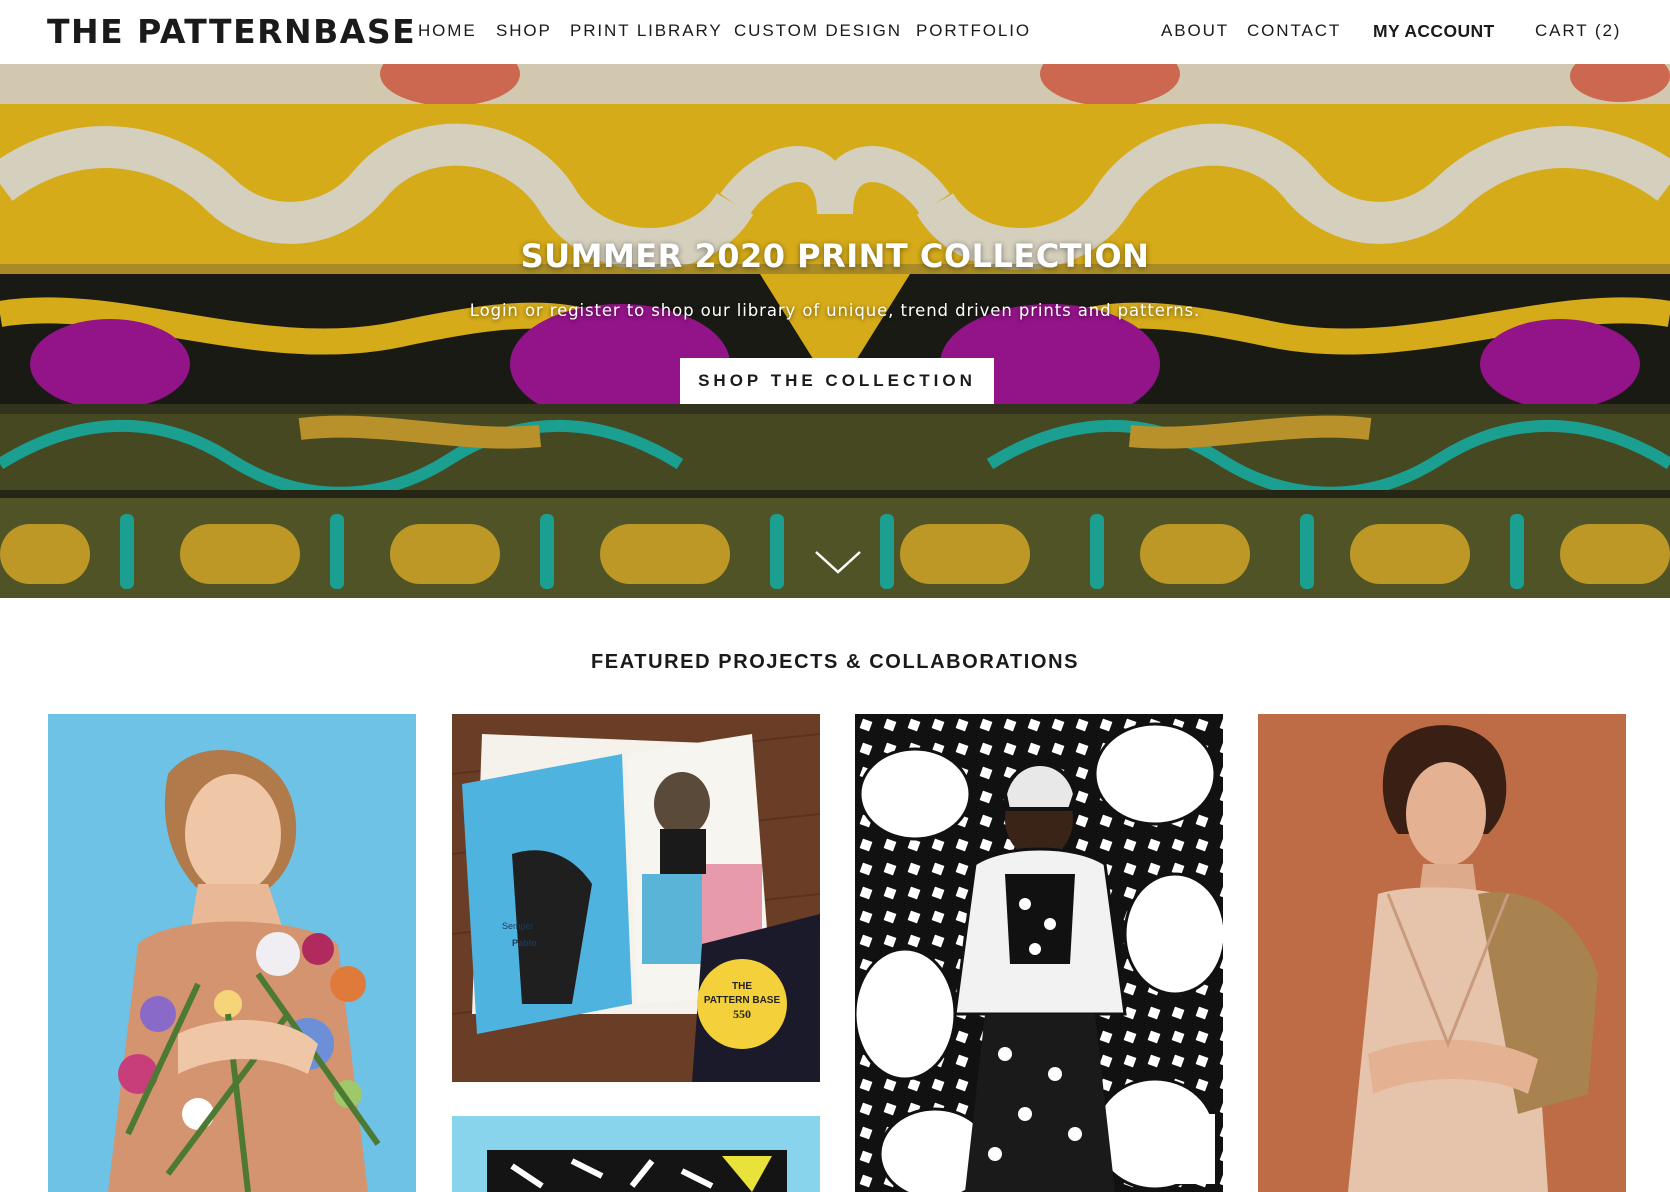 Image resolution: width=1670 pixels, height=1192 pixels. I want to click on chevron-down-icon, so click(838, 562).